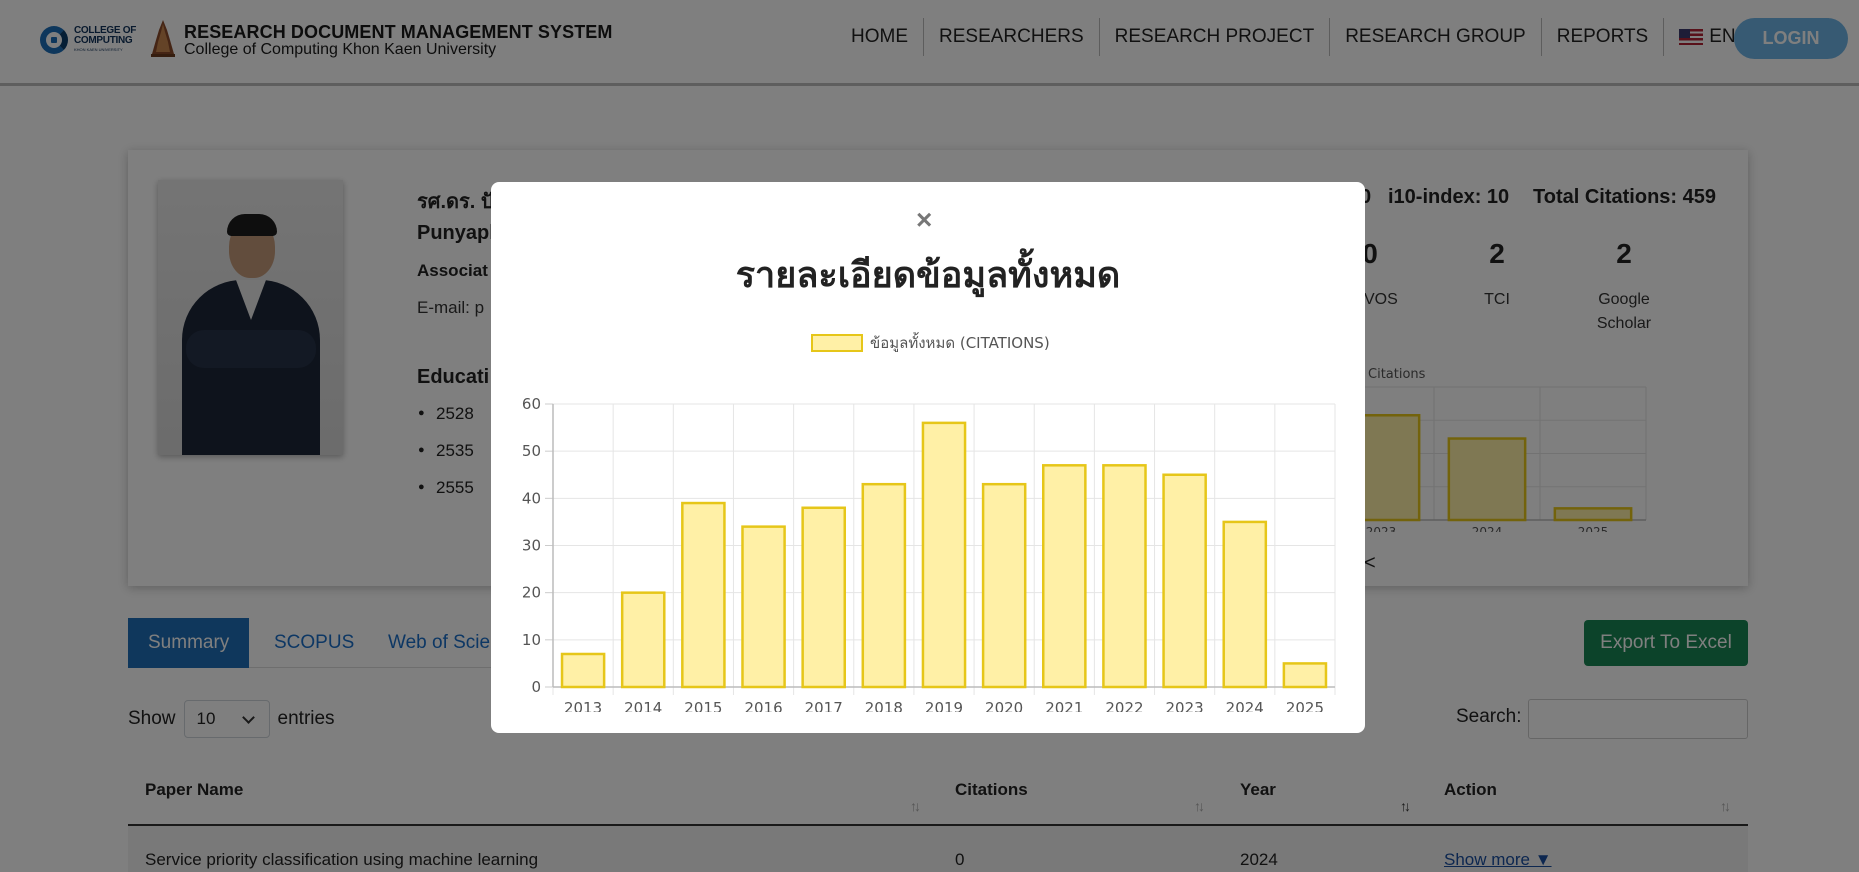 This screenshot has height=872, width=1859. Describe the element at coordinates (643, 705) in the screenshot. I see `x-tick-label: 2014` at that location.